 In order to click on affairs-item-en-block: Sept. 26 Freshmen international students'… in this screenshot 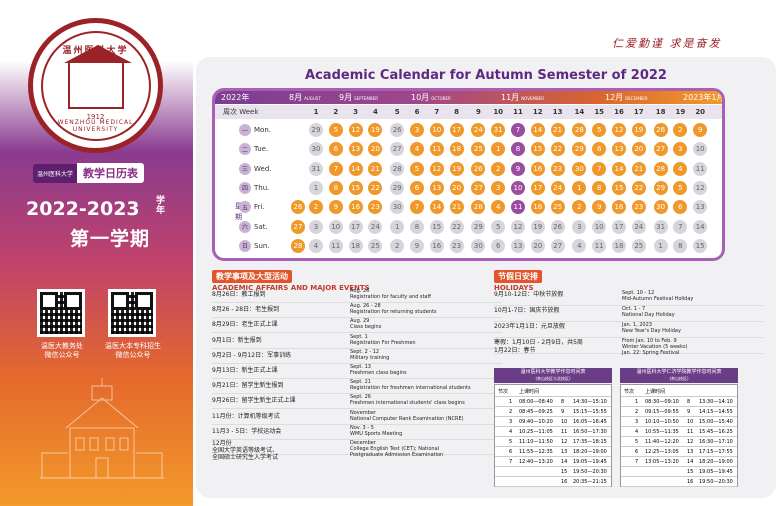, I will do `click(425, 400)`.